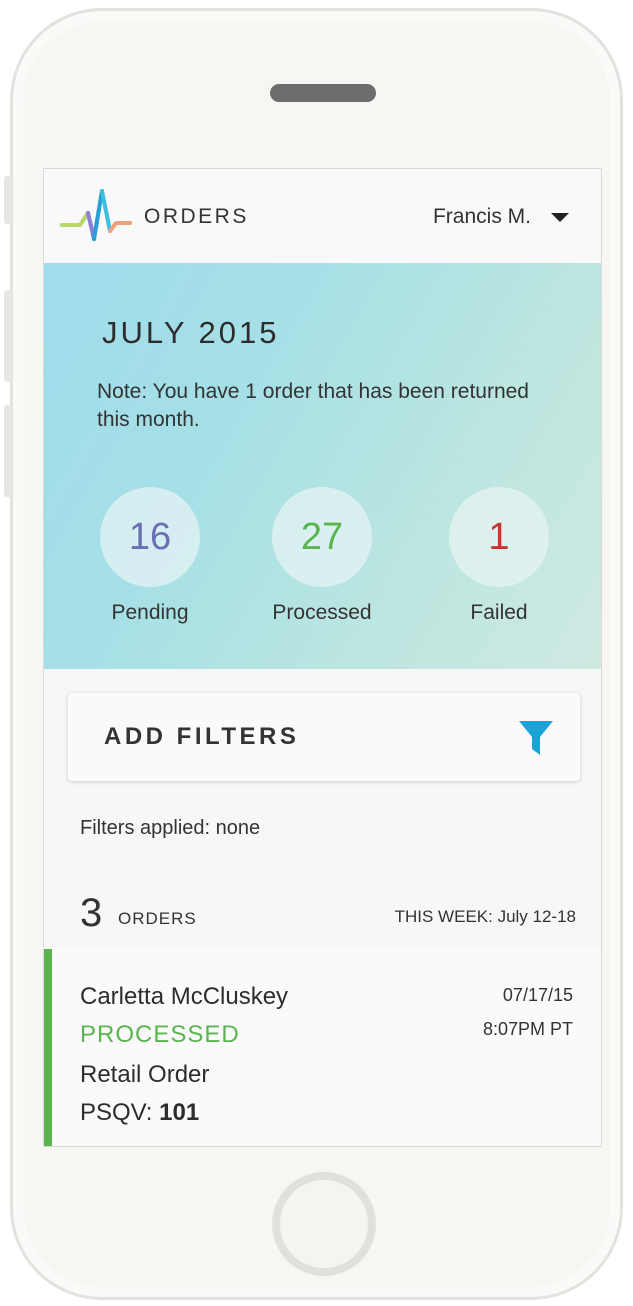  What do you see at coordinates (485, 916) in the screenshot?
I see `period-label: THIS WEEK: July 12-18` at bounding box center [485, 916].